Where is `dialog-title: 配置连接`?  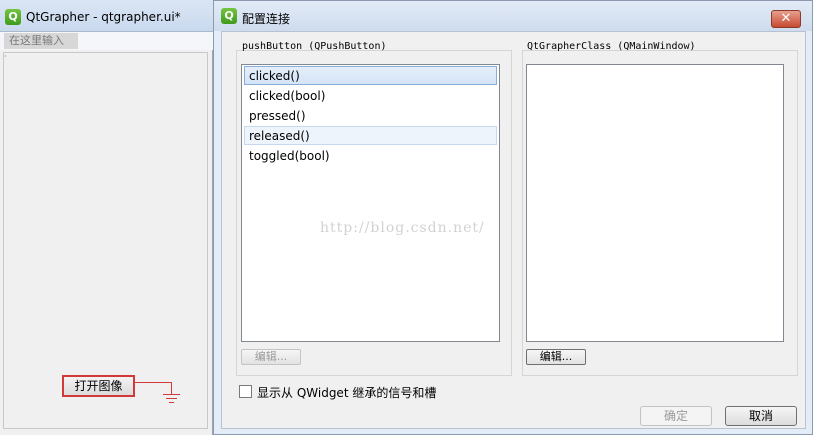 dialog-title: 配置连接 is located at coordinates (266, 19).